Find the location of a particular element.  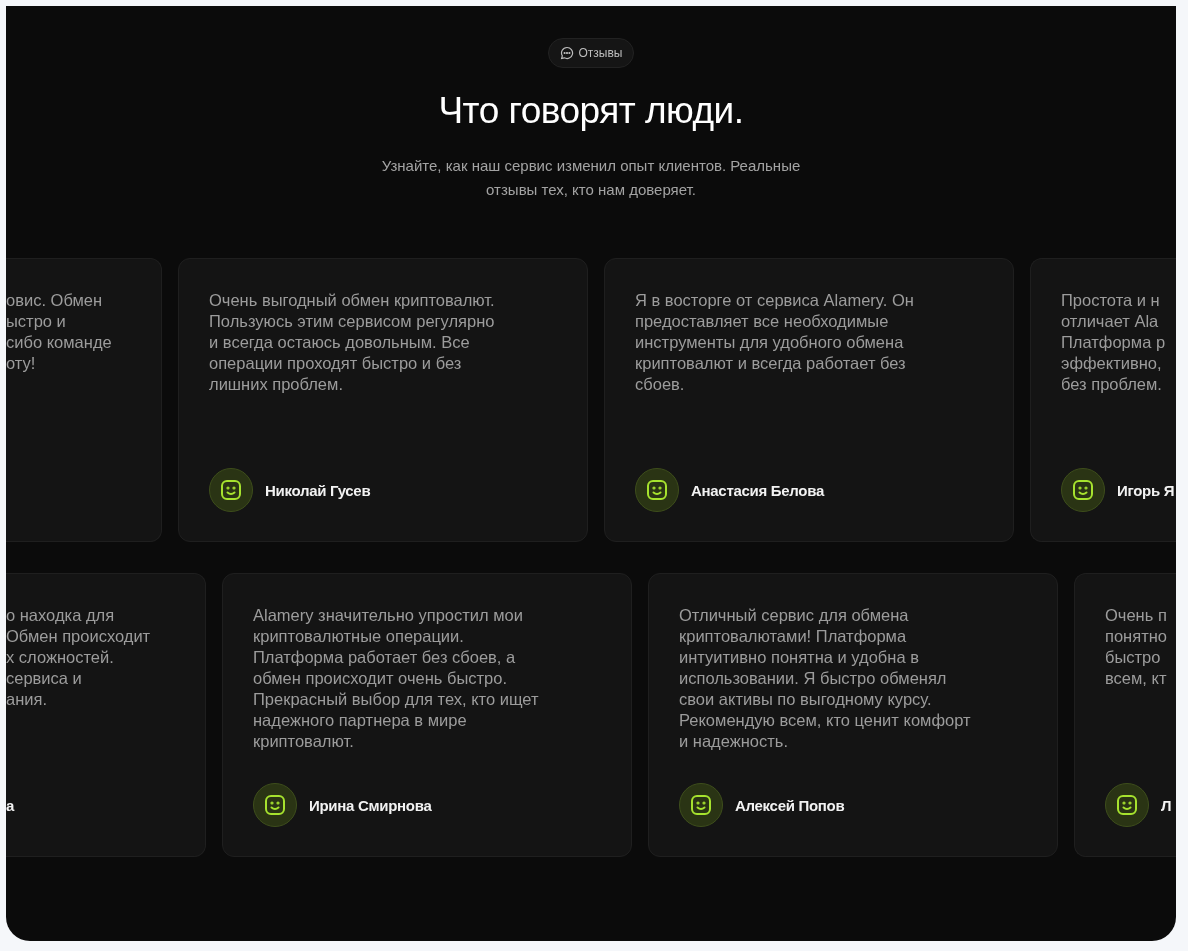

author-name: а is located at coordinates (10, 805).